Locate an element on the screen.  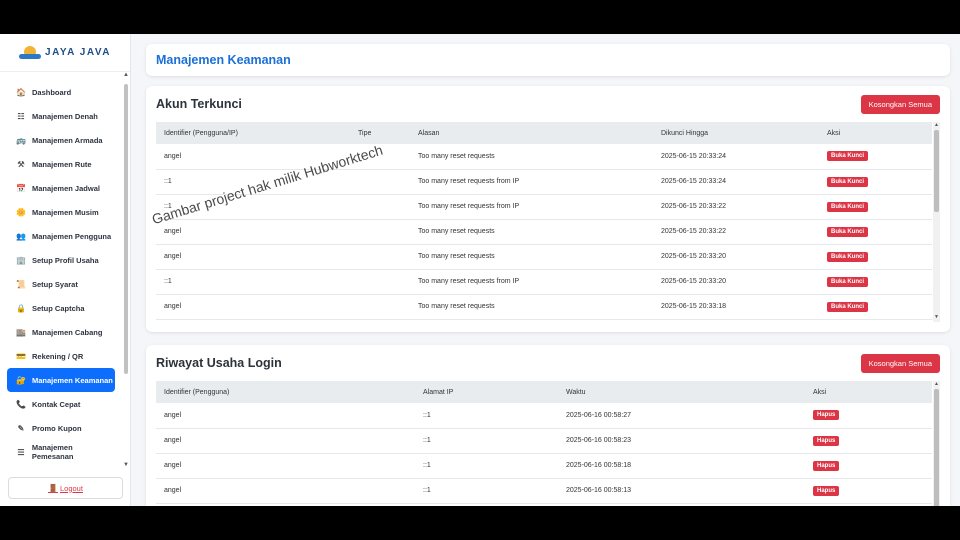
history-table-scrollbar: ▲ is located at coordinates (936, 443).